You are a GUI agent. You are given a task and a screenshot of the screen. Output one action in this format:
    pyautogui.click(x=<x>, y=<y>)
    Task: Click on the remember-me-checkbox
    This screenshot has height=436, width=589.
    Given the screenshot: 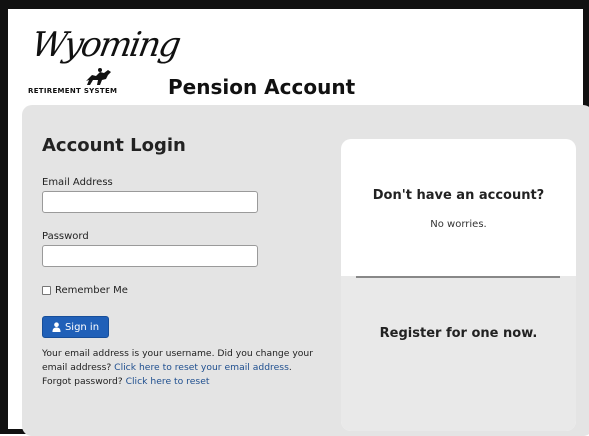 What is the action you would take?
    pyautogui.click(x=46, y=290)
    